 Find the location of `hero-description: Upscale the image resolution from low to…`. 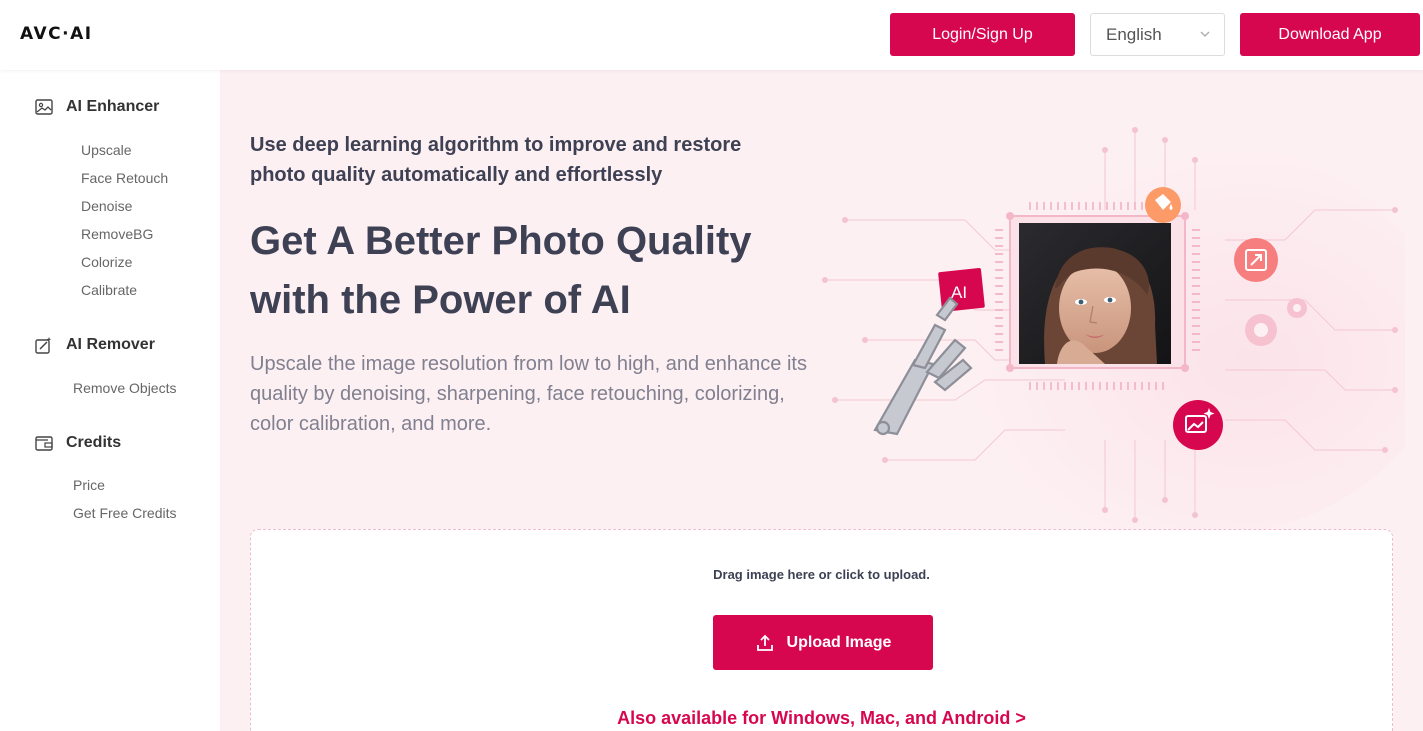

hero-description: Upscale the image resolution from low to… is located at coordinates (528, 394).